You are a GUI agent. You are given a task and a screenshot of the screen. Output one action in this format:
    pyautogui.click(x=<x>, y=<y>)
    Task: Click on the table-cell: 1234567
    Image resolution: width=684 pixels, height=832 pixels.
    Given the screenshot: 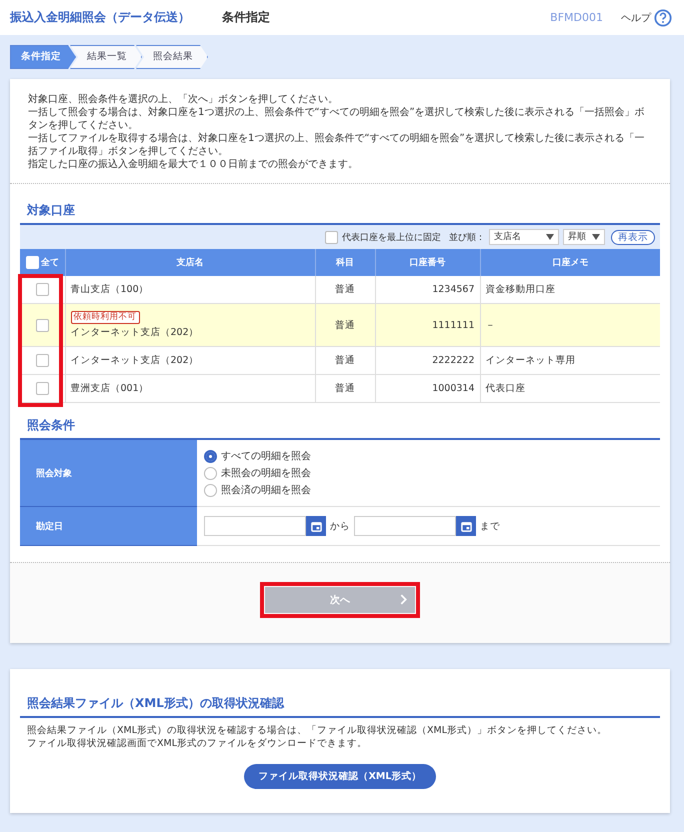 What is the action you would take?
    pyautogui.click(x=453, y=289)
    